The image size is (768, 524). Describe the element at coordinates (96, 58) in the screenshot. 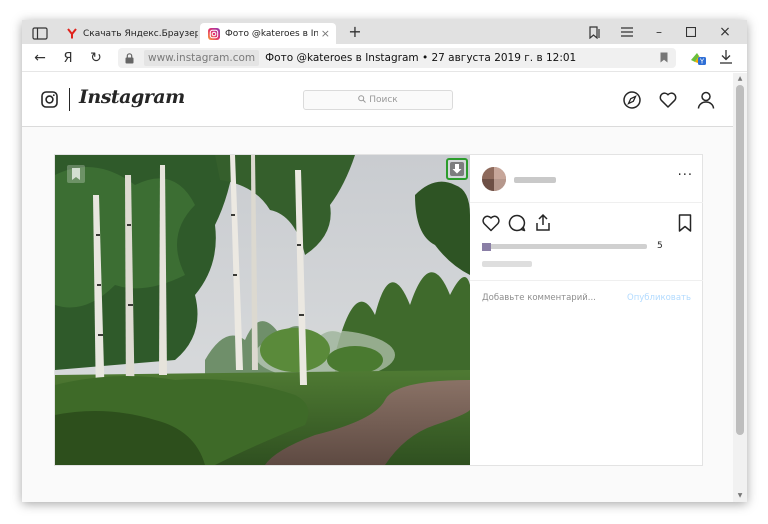

I see `reload-button: ↻` at that location.